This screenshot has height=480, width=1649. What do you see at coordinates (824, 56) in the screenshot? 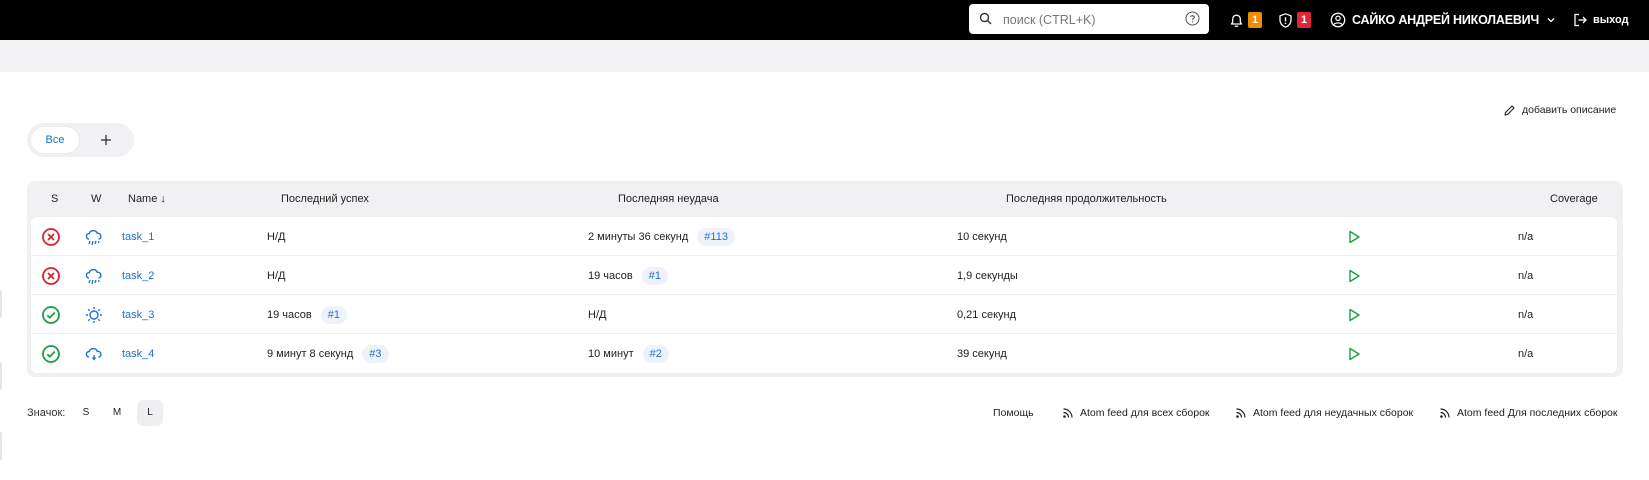
I see `breadcrumb-bar` at bounding box center [824, 56].